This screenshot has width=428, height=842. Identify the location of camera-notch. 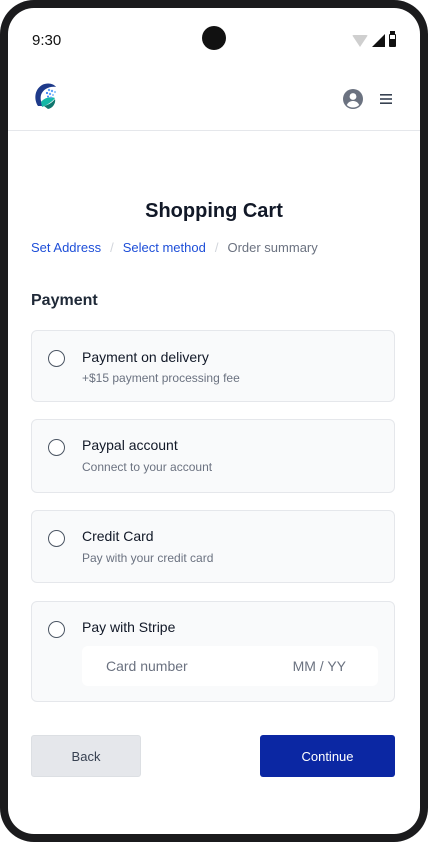
(214, 38).